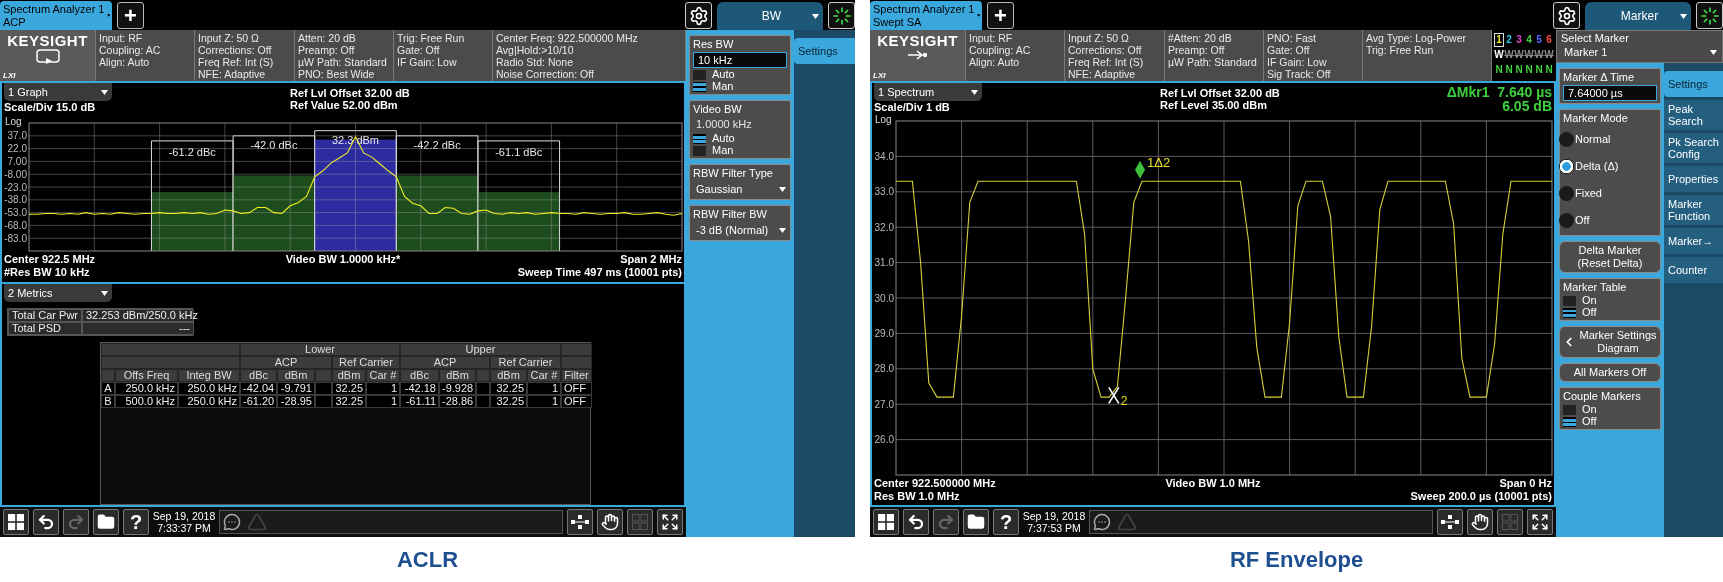 This screenshot has width=1723, height=582. I want to click on value-field: 7.64000 µs, so click(1610, 93).